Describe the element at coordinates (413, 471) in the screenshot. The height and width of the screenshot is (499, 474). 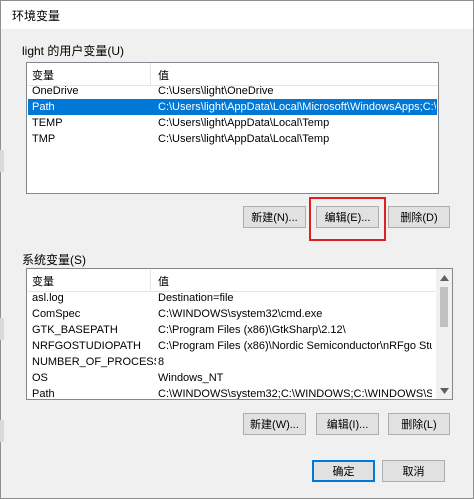
I see `cancel-button: 取消` at that location.